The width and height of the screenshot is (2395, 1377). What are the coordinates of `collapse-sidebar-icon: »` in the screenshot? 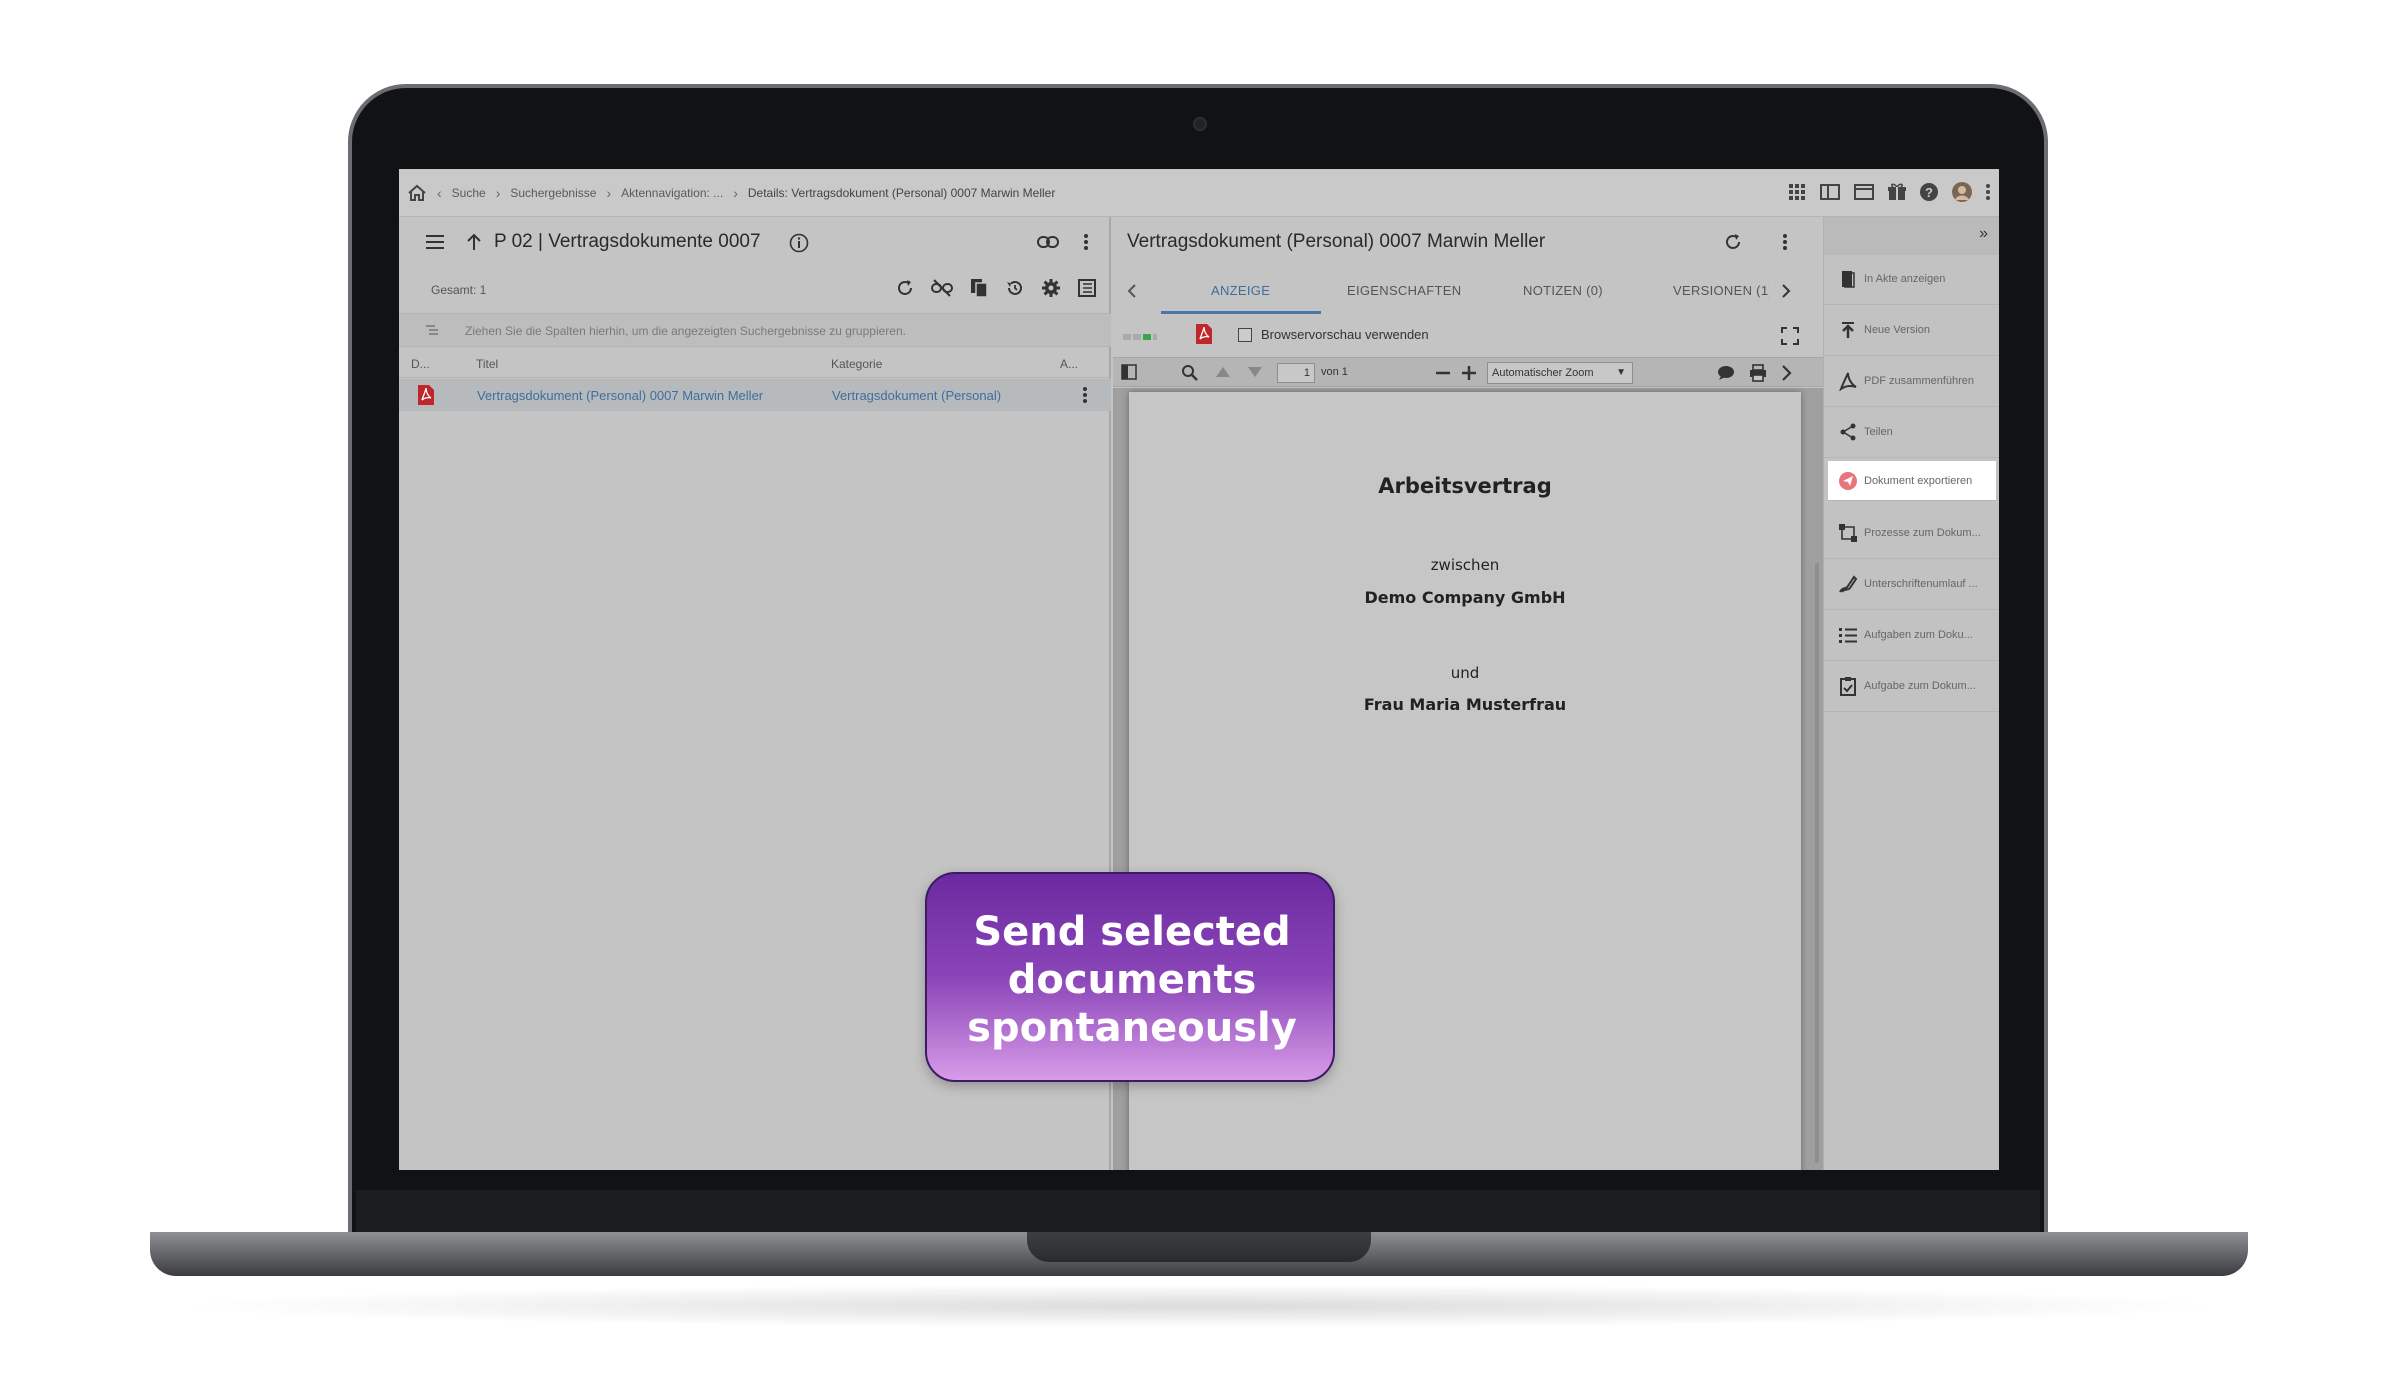 It's located at (1983, 234).